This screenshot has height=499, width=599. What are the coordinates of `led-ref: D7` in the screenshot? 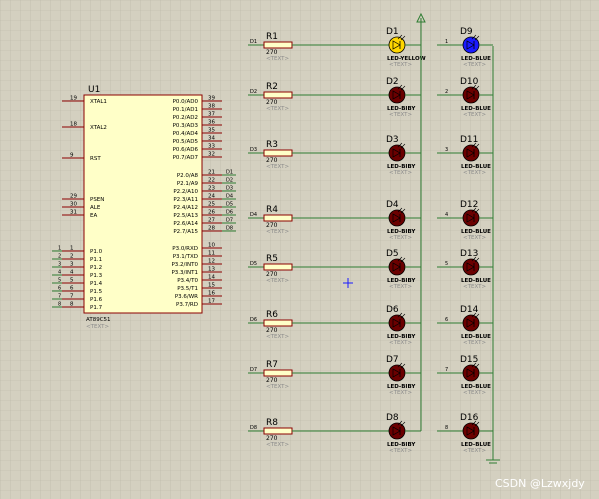 It's located at (392, 360).